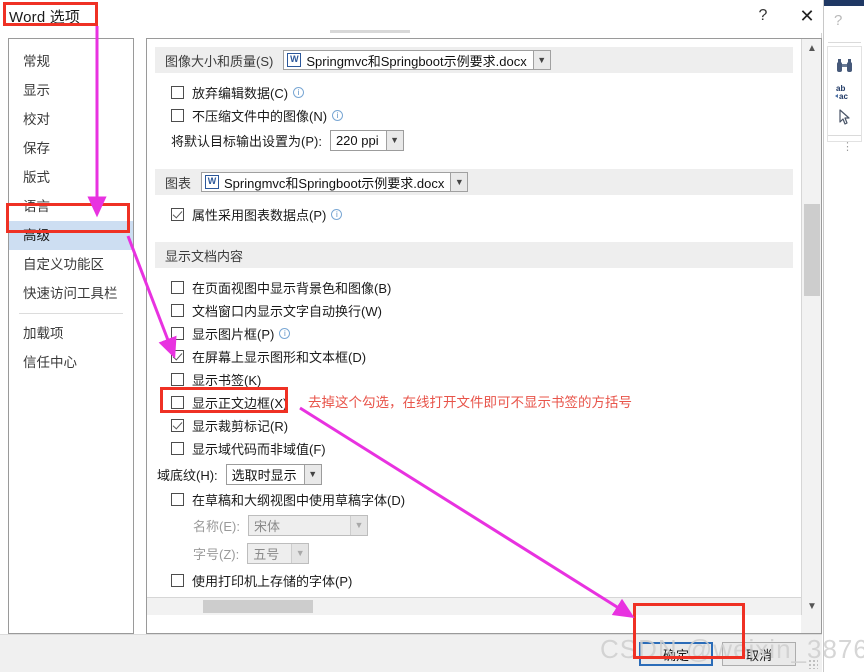 Image resolution: width=864 pixels, height=672 pixels. I want to click on sidebar-item-customize-ribbon: 自定义功能区, so click(71, 264).